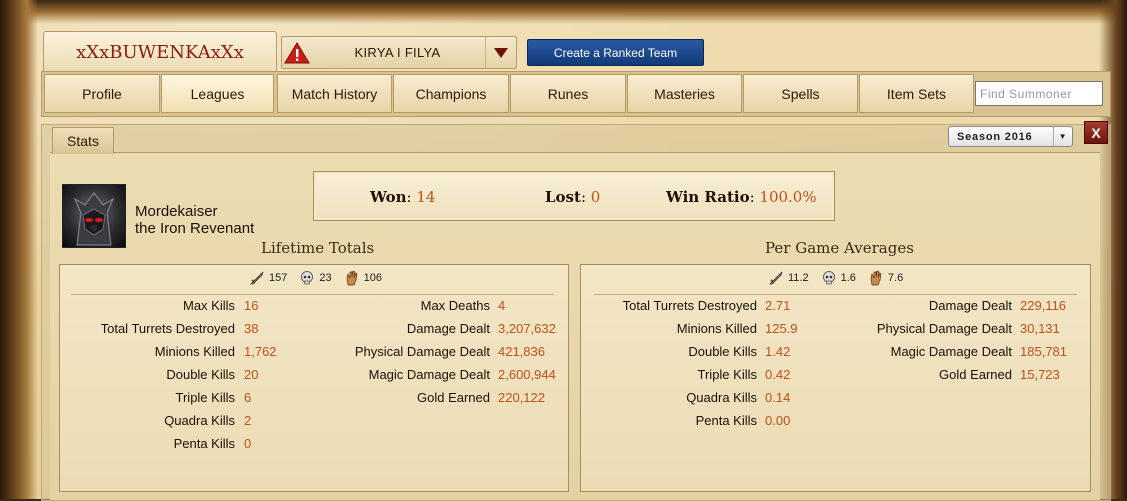 The height and width of the screenshot is (501, 1127). Describe the element at coordinates (1040, 328) in the screenshot. I see `stat-value: 30,131` at that location.